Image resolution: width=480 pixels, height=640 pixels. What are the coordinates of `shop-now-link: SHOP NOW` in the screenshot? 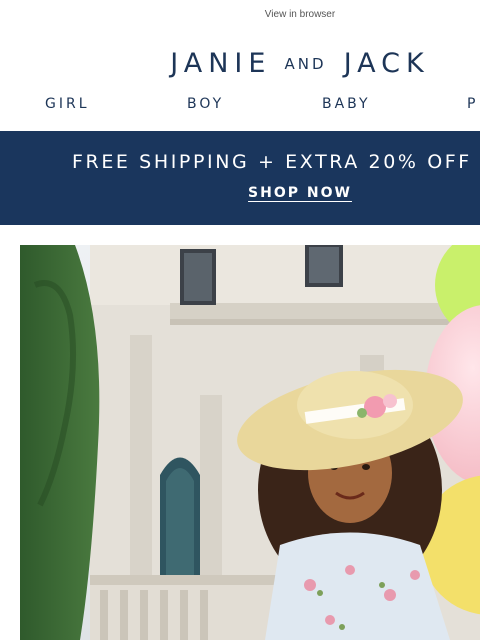 It's located at (240, 193).